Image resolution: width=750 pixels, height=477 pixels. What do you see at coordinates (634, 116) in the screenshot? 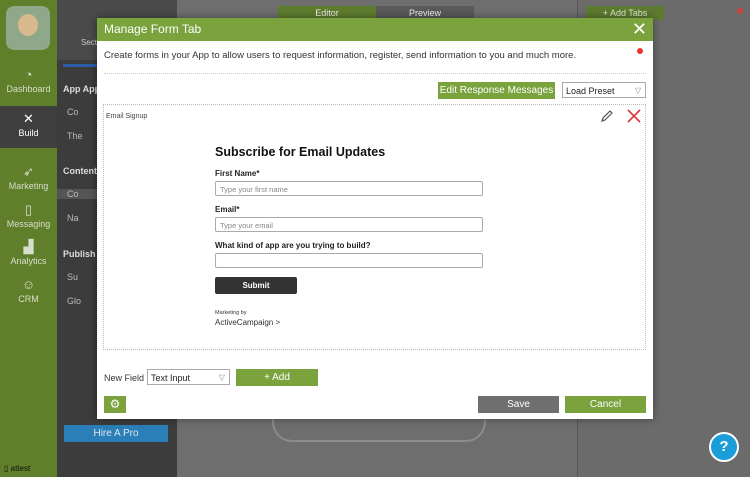
I see `delete-icon` at bounding box center [634, 116].